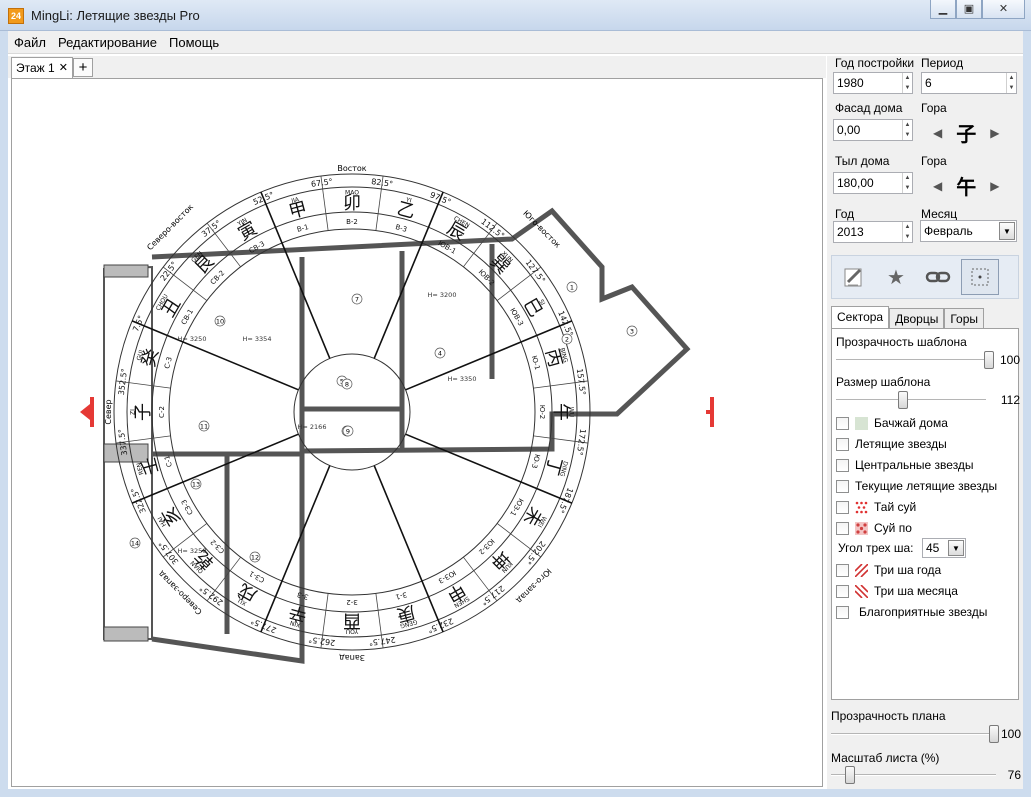 The width and height of the screenshot is (1031, 797). What do you see at coordinates (400, 228) in the screenshot?
I see `sector-code: В-3` at bounding box center [400, 228].